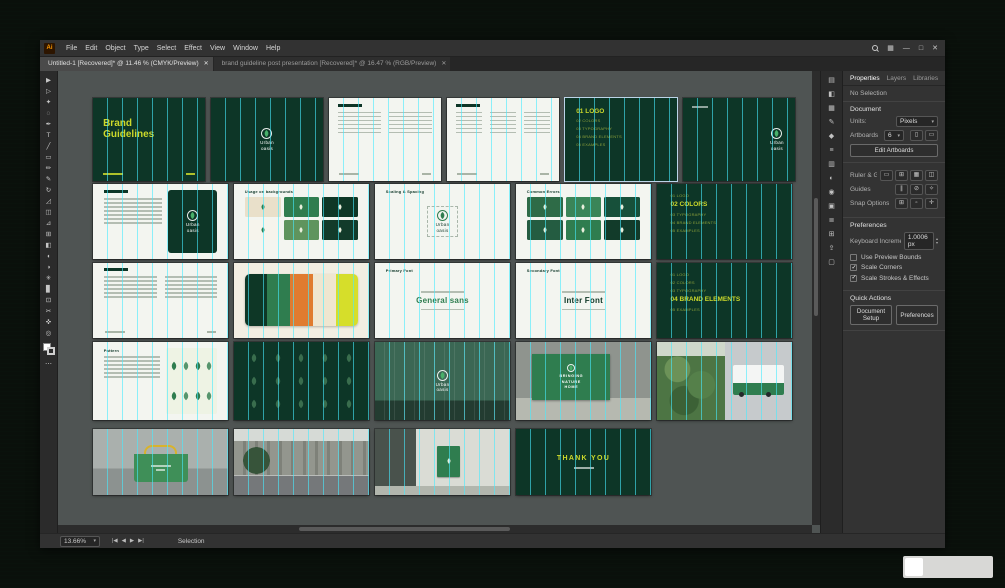 This screenshot has height=588, width=1005. Describe the element at coordinates (141, 541) in the screenshot. I see `last-artboard-icon: ▶|` at that location.